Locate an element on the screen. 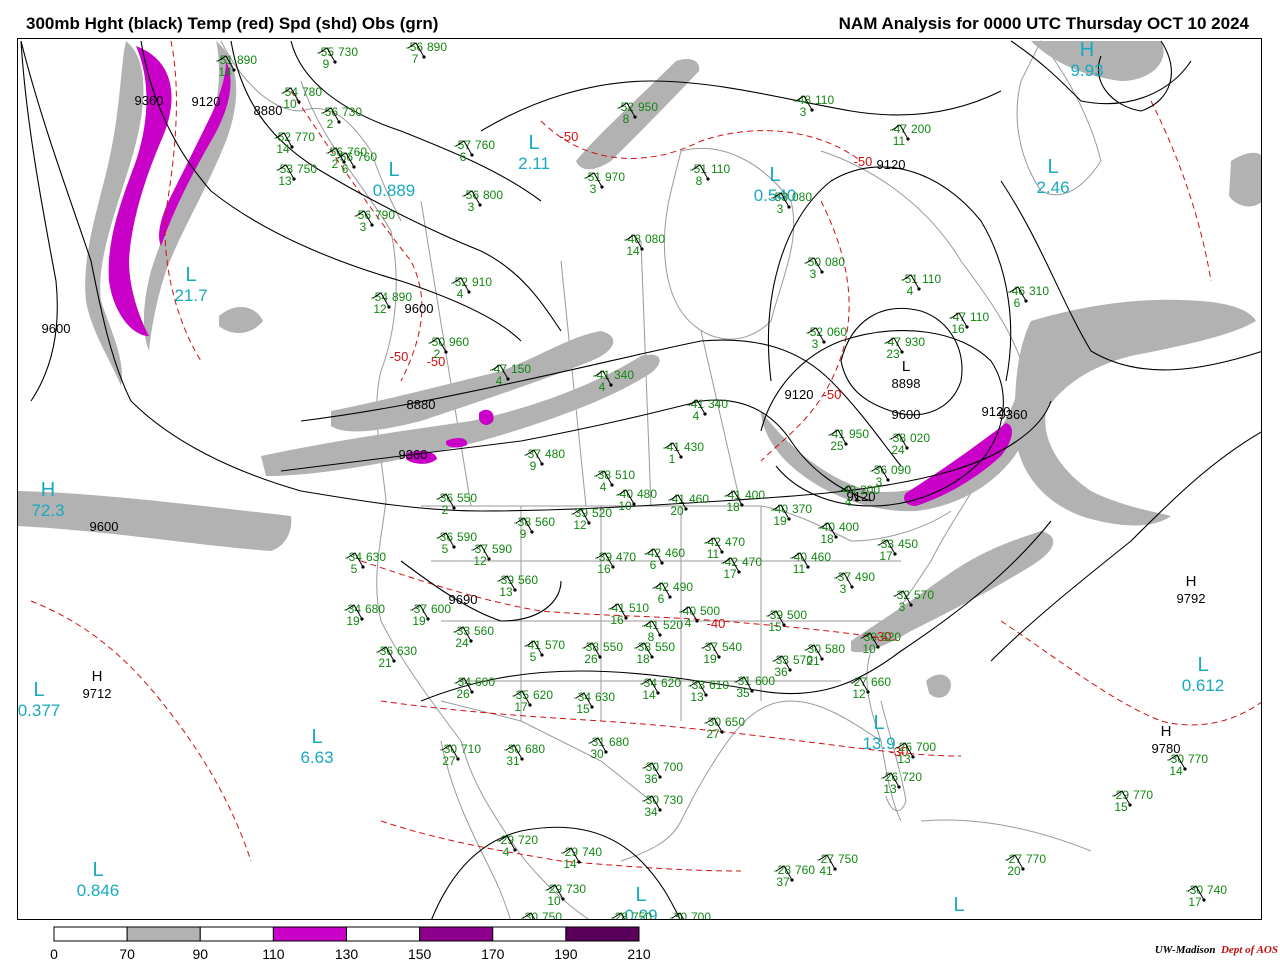  station-observation: -34 60026 is located at coordinates (475, 688).